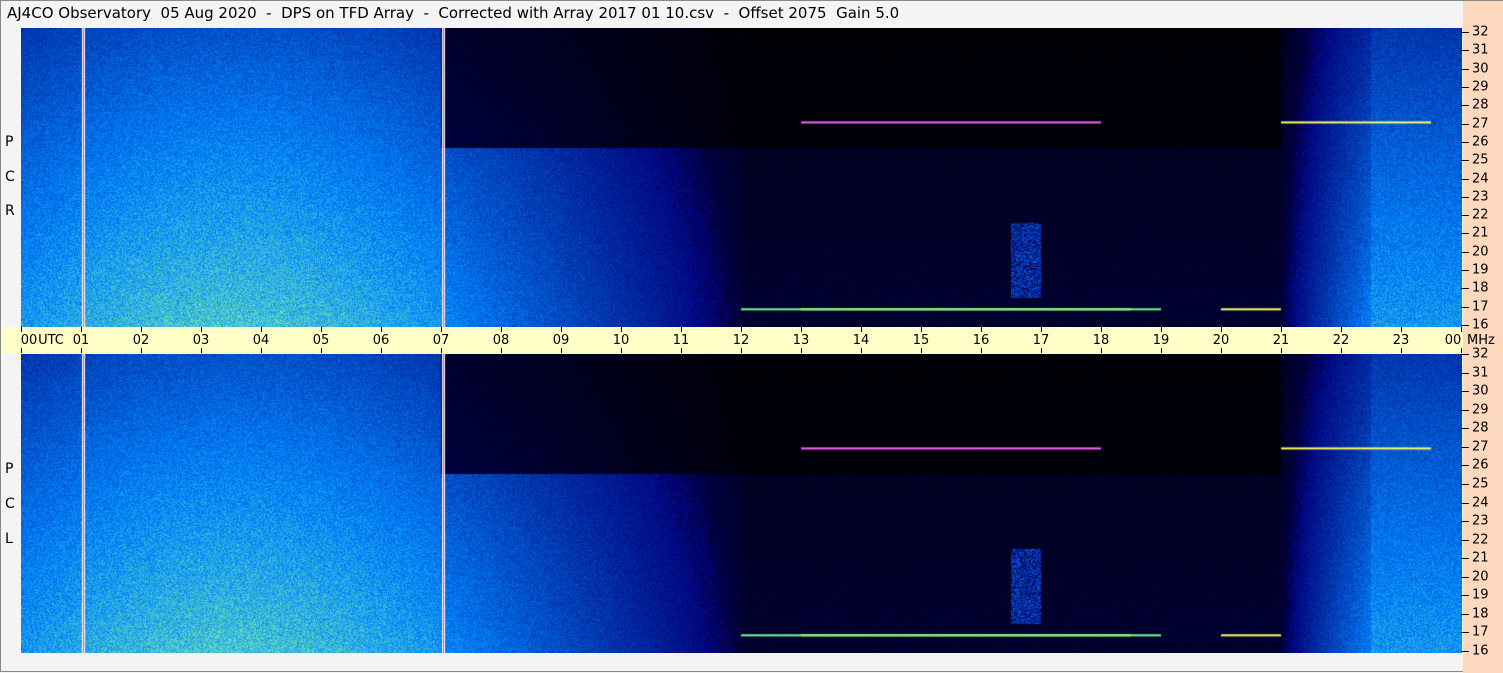 This screenshot has width=1503, height=673. I want to click on x-tick-label: 06, so click(381, 340).